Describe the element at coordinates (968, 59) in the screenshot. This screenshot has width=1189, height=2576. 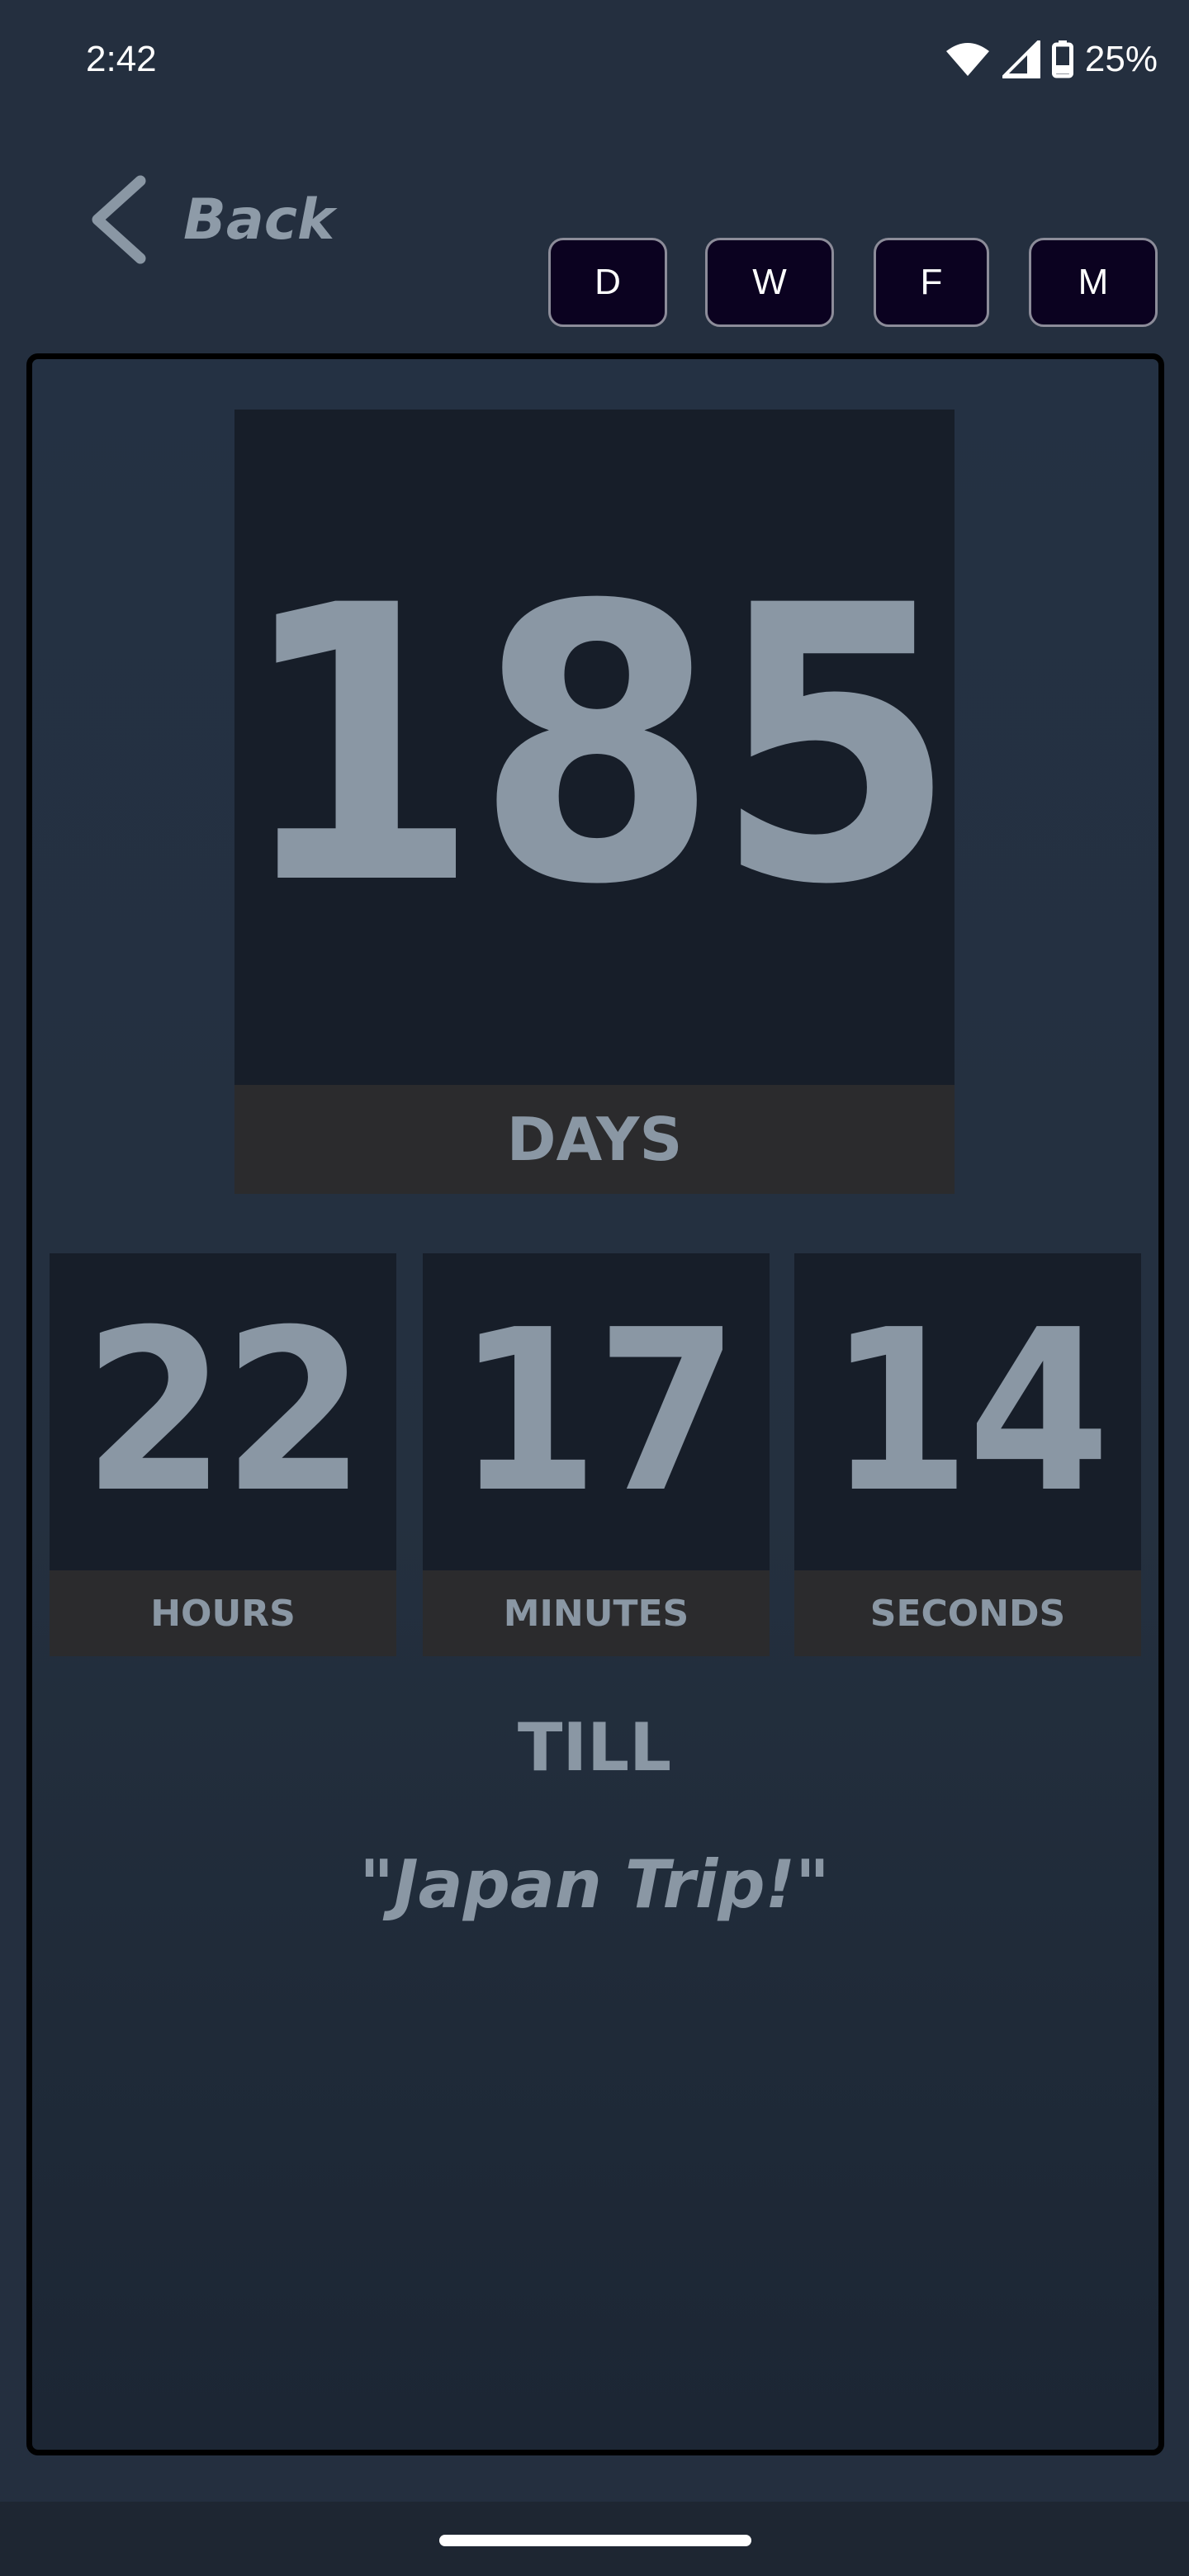
I see `wifi-icon` at that location.